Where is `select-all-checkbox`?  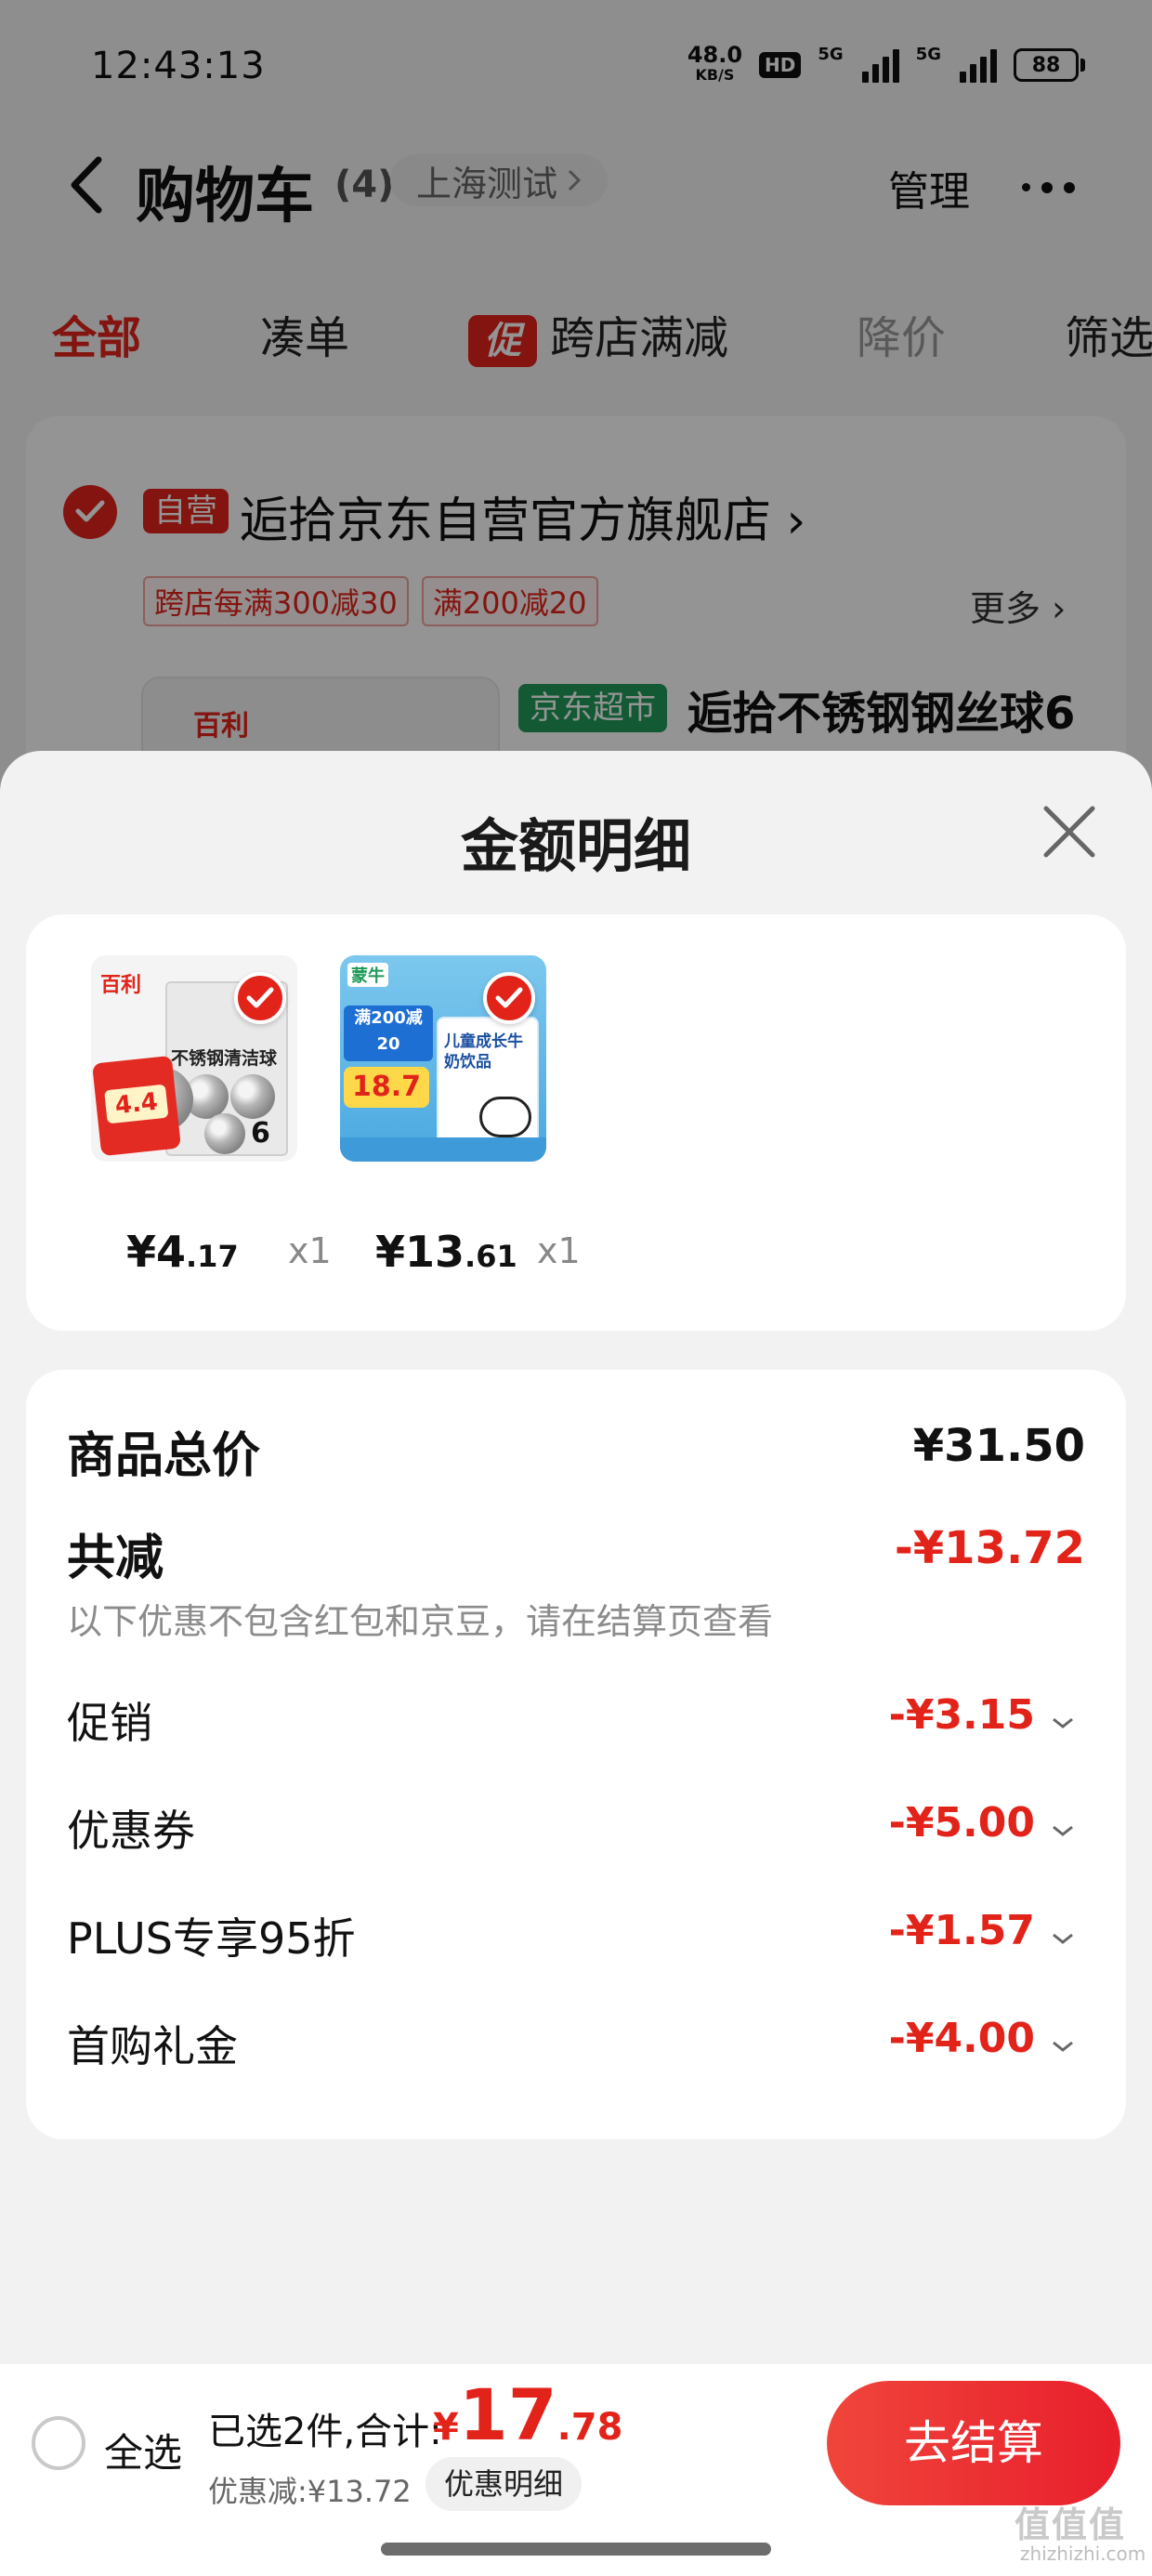 select-all-checkbox is located at coordinates (58, 2443).